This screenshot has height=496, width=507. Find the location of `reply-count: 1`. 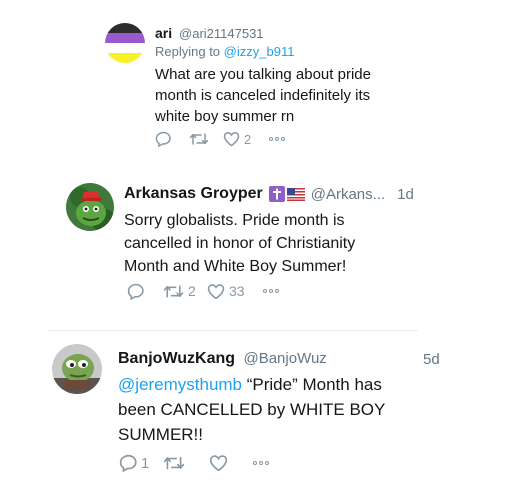

reply-count: 1 is located at coordinates (145, 463).